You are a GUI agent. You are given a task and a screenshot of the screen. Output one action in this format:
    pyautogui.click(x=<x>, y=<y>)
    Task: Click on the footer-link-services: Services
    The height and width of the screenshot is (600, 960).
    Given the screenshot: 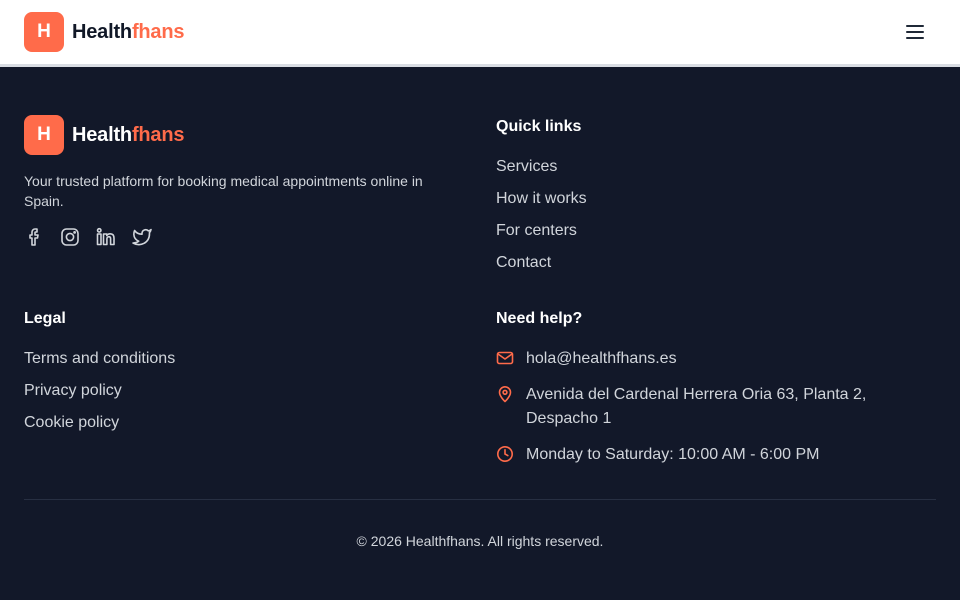 What is the action you would take?
    pyautogui.click(x=526, y=167)
    